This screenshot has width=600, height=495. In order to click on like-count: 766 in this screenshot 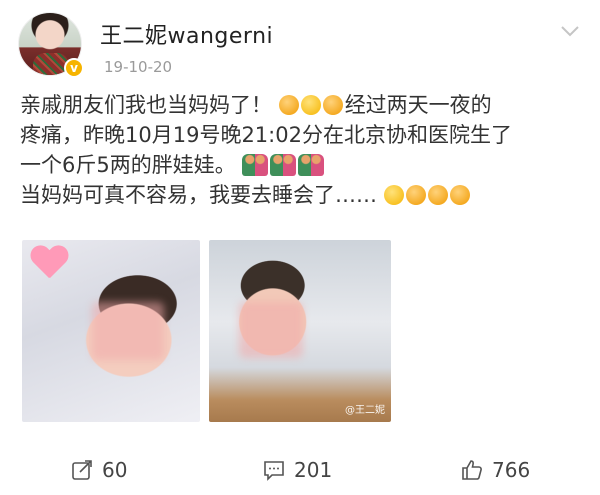, I will do `click(511, 470)`.